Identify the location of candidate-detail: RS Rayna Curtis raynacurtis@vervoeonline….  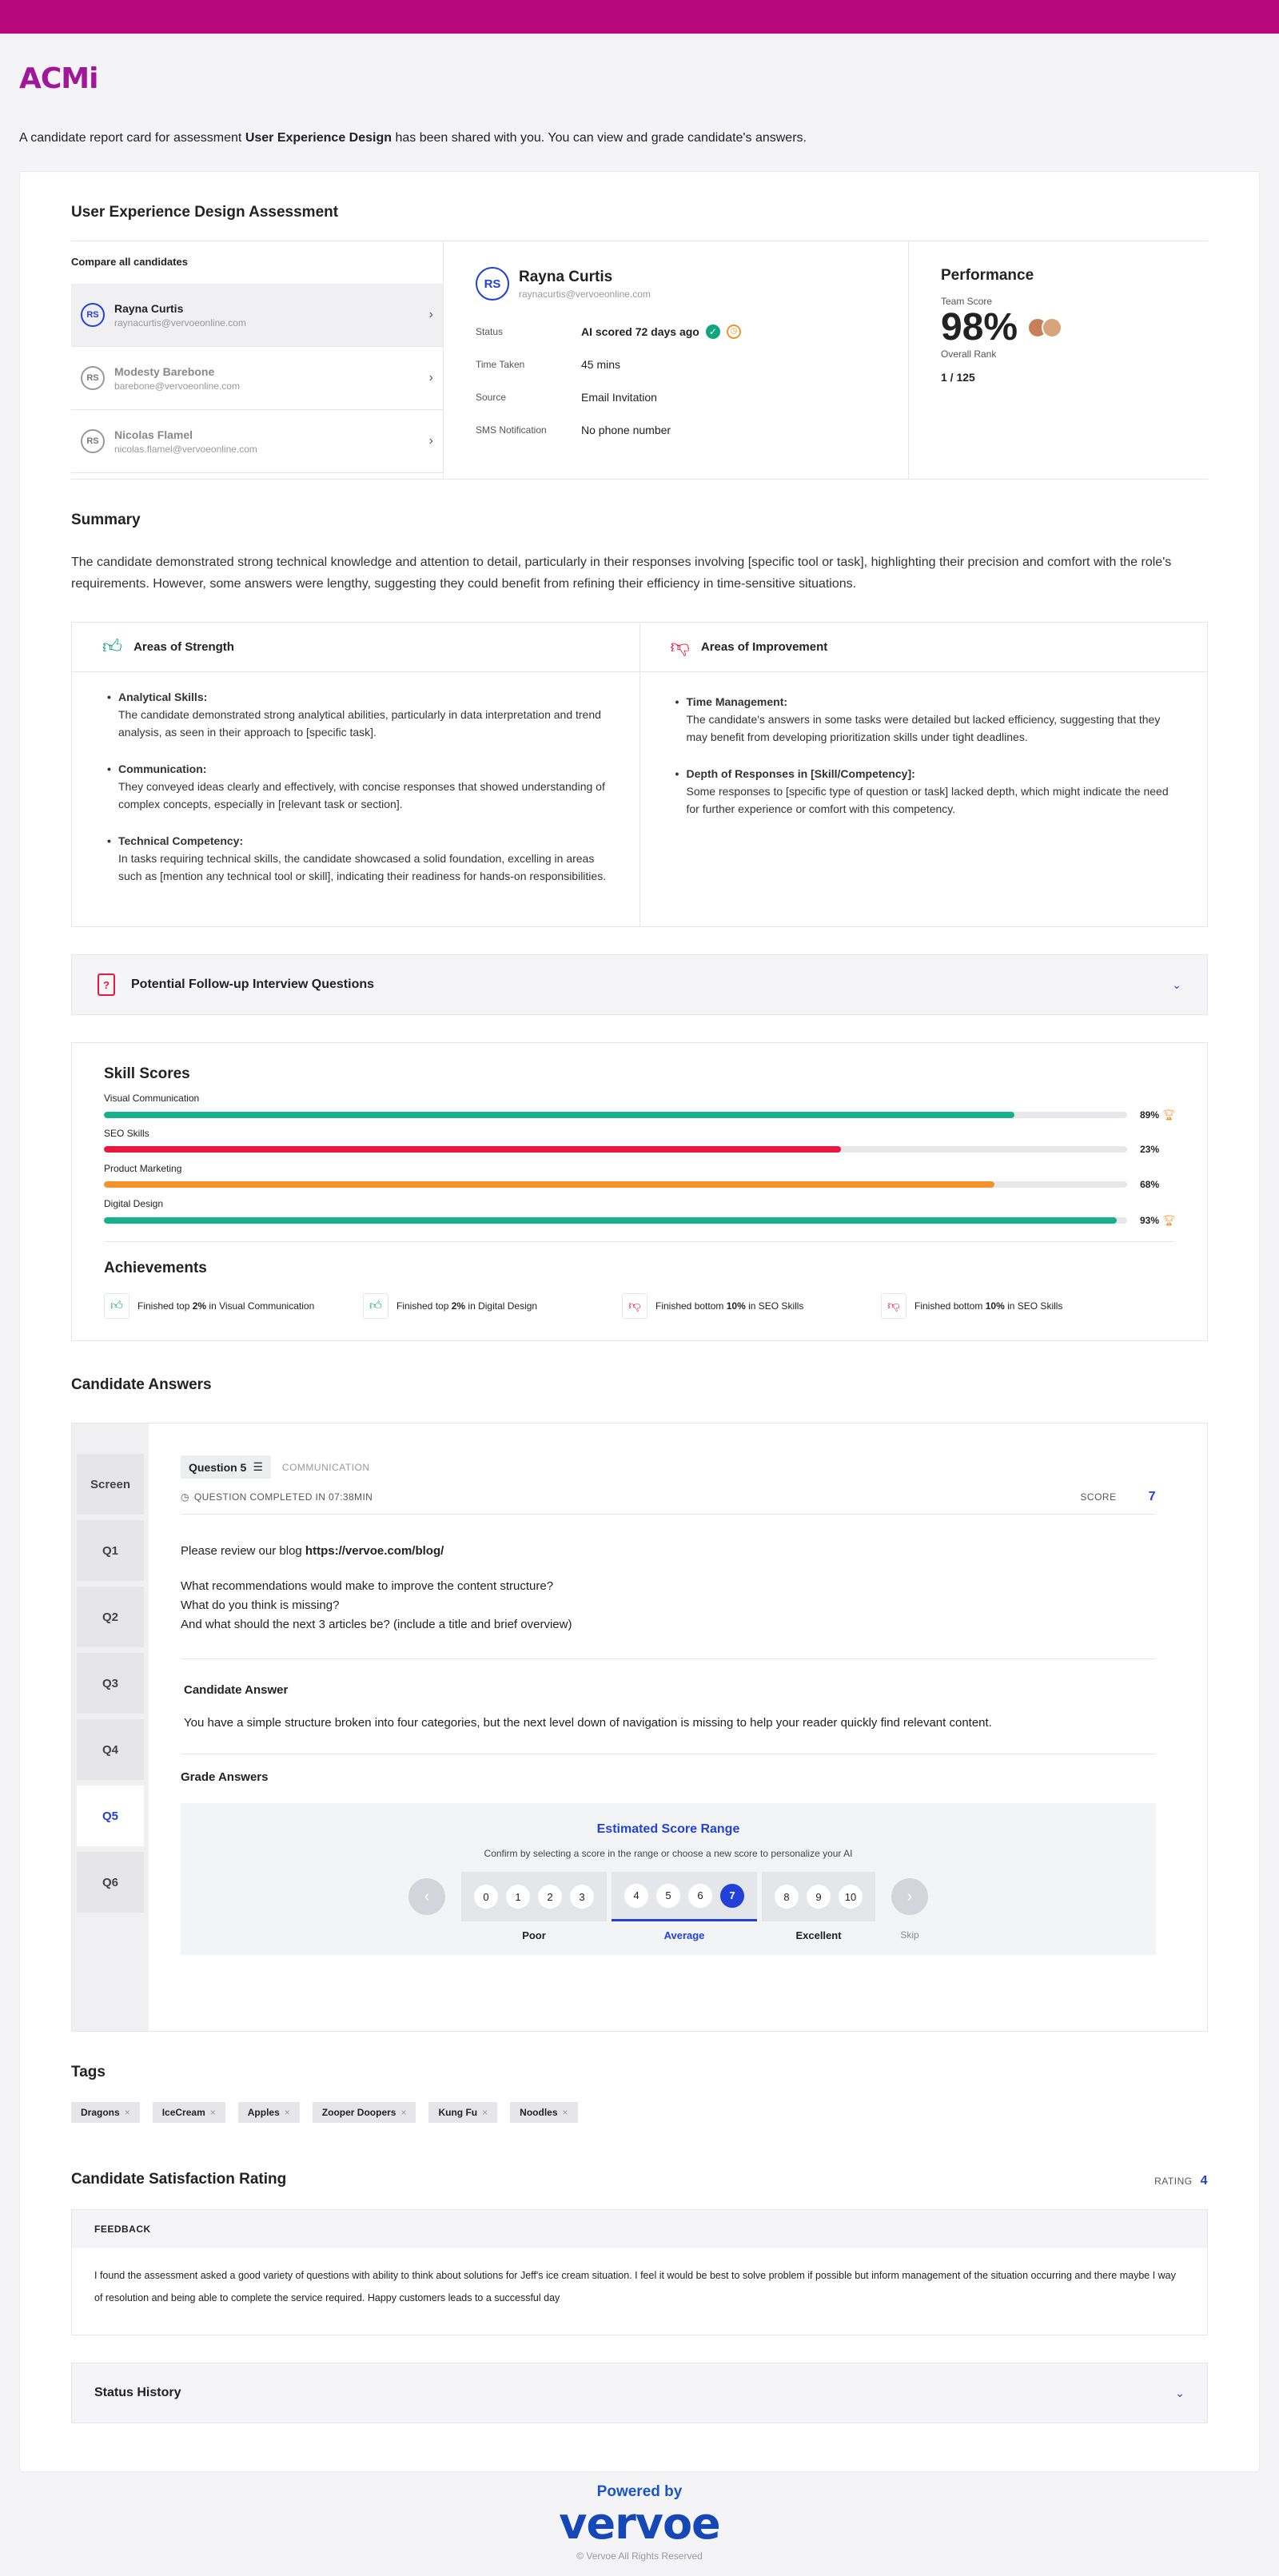
(676, 360).